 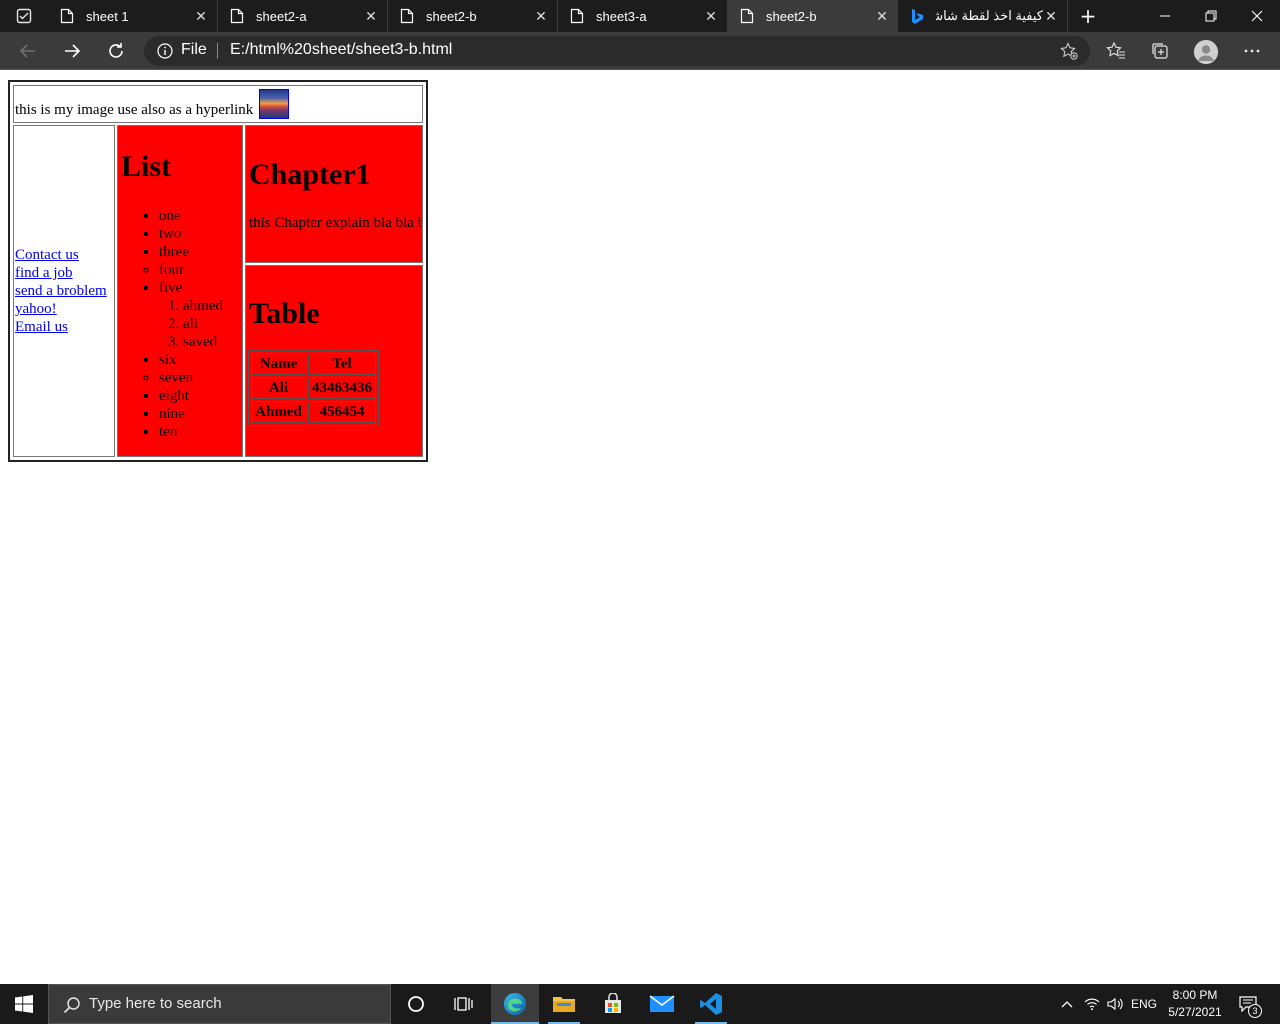 I want to click on search-placeholder: Type here to search, so click(x=155, y=1003).